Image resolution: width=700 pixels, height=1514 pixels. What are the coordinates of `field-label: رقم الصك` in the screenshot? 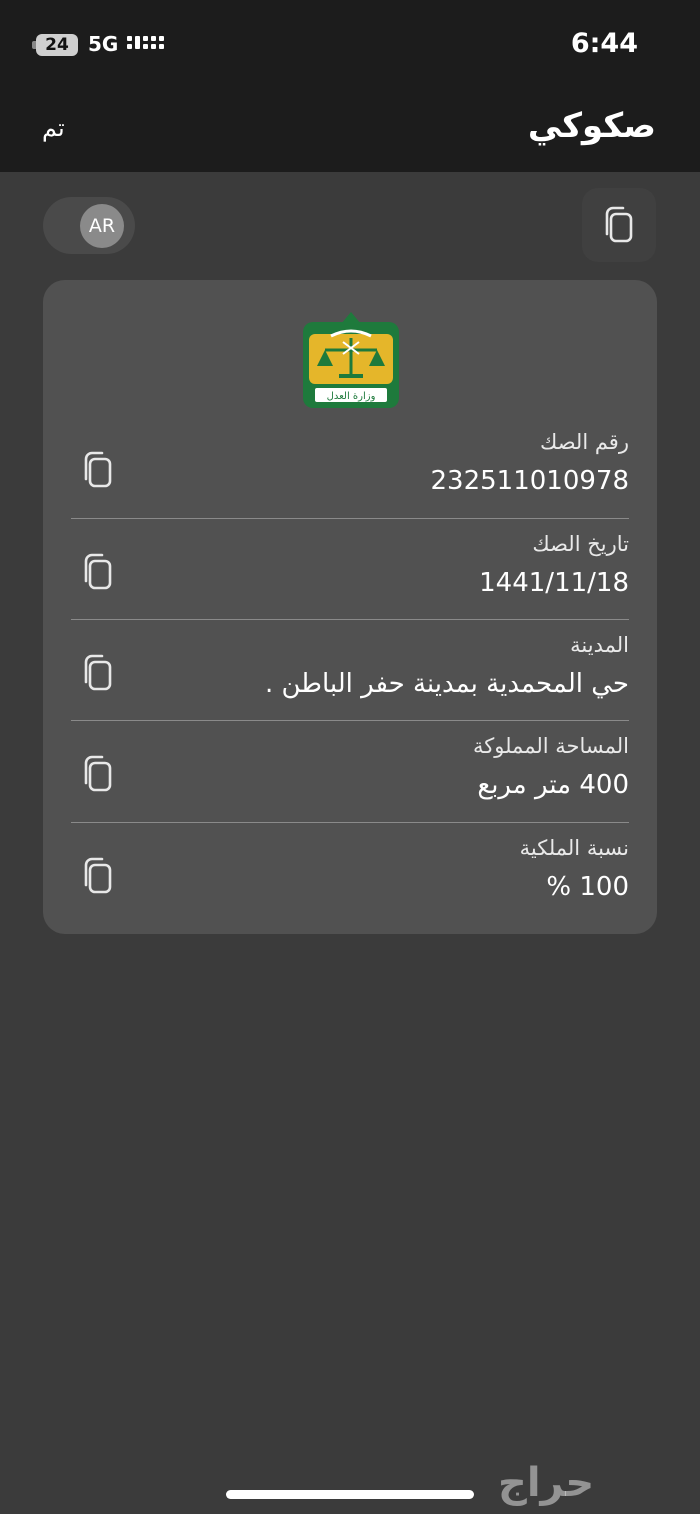 It's located at (584, 442).